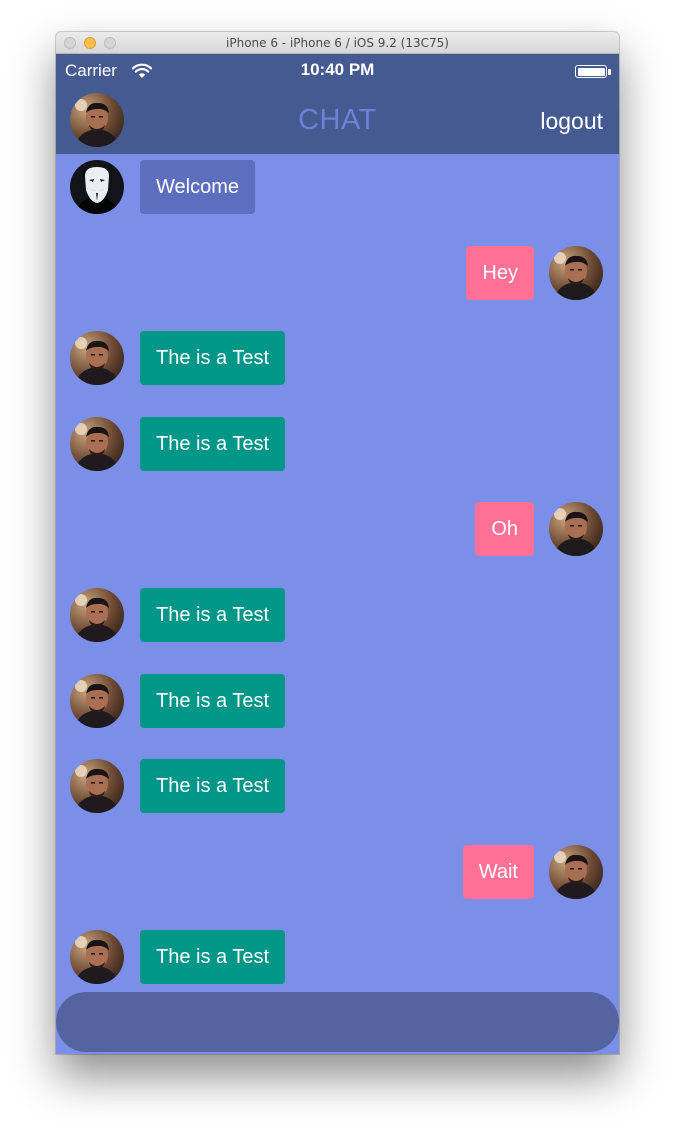 The image size is (675, 1135). Describe the element at coordinates (337, 872) in the screenshot. I see `outgoing-message: Wait` at that location.